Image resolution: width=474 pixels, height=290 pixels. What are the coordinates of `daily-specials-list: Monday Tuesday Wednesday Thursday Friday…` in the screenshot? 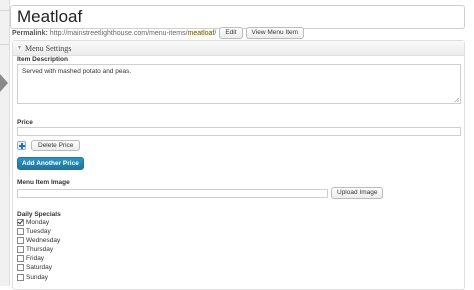 It's located at (38, 250).